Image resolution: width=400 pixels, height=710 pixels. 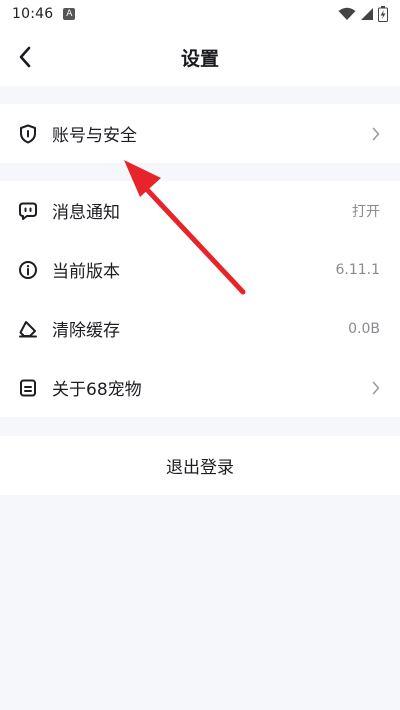 What do you see at coordinates (357, 269) in the screenshot?
I see `row-value: 6.11.1` at bounding box center [357, 269].